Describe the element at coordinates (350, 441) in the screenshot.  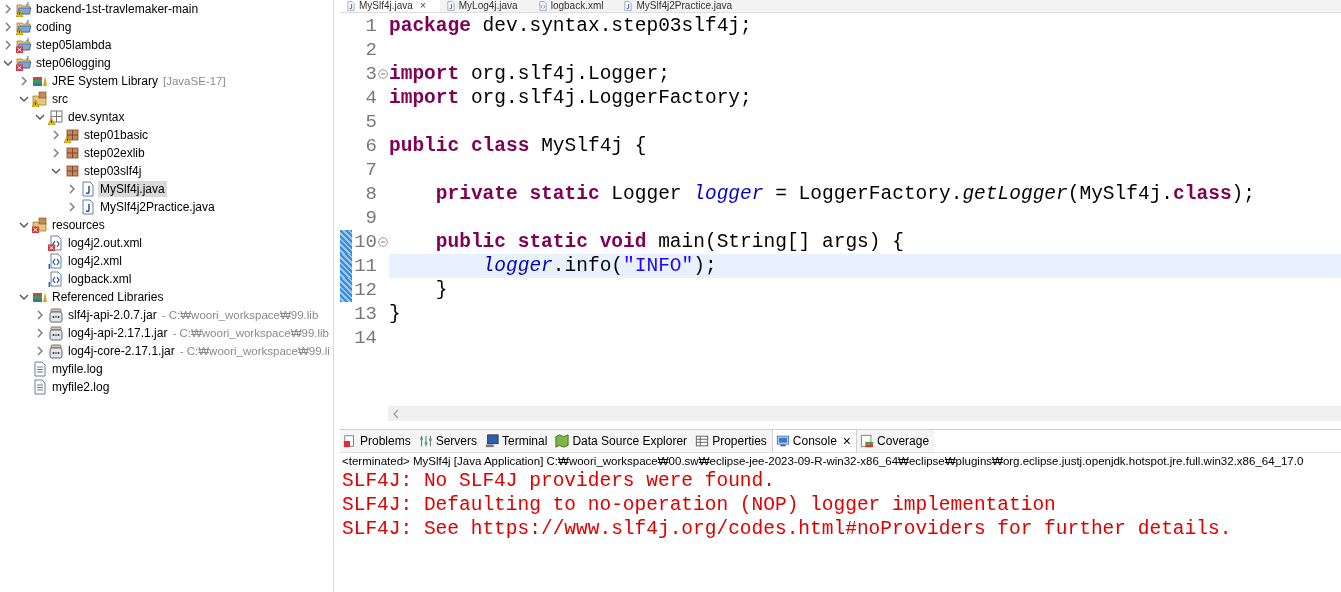
I see `problems-view-icon` at that location.